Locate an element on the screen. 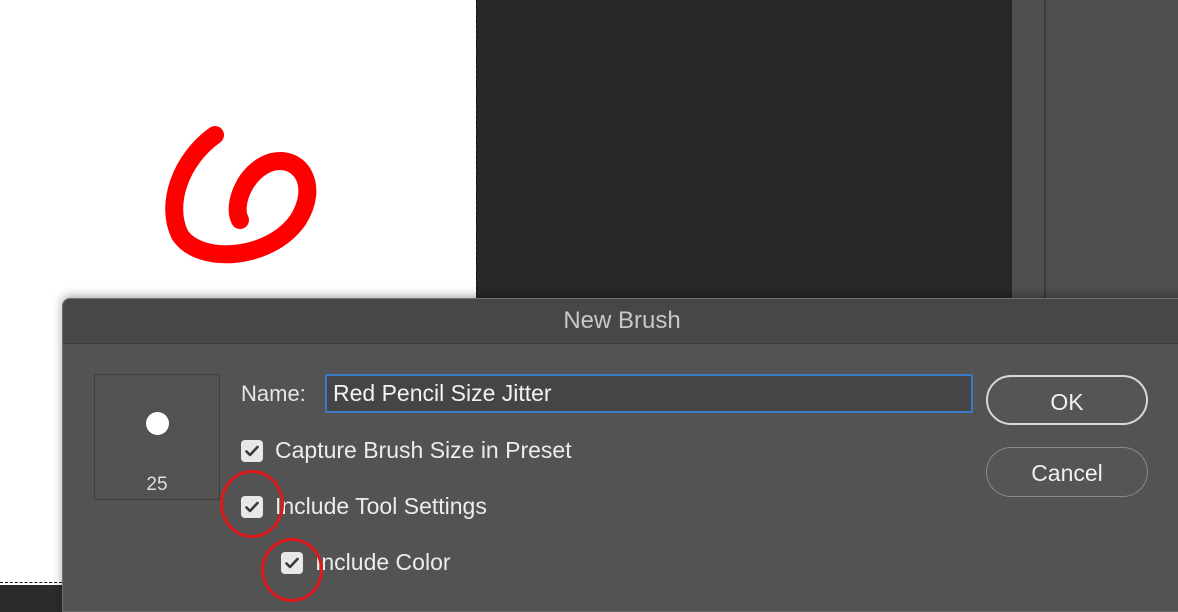  capture-brush-size-checkbox is located at coordinates (252, 450).